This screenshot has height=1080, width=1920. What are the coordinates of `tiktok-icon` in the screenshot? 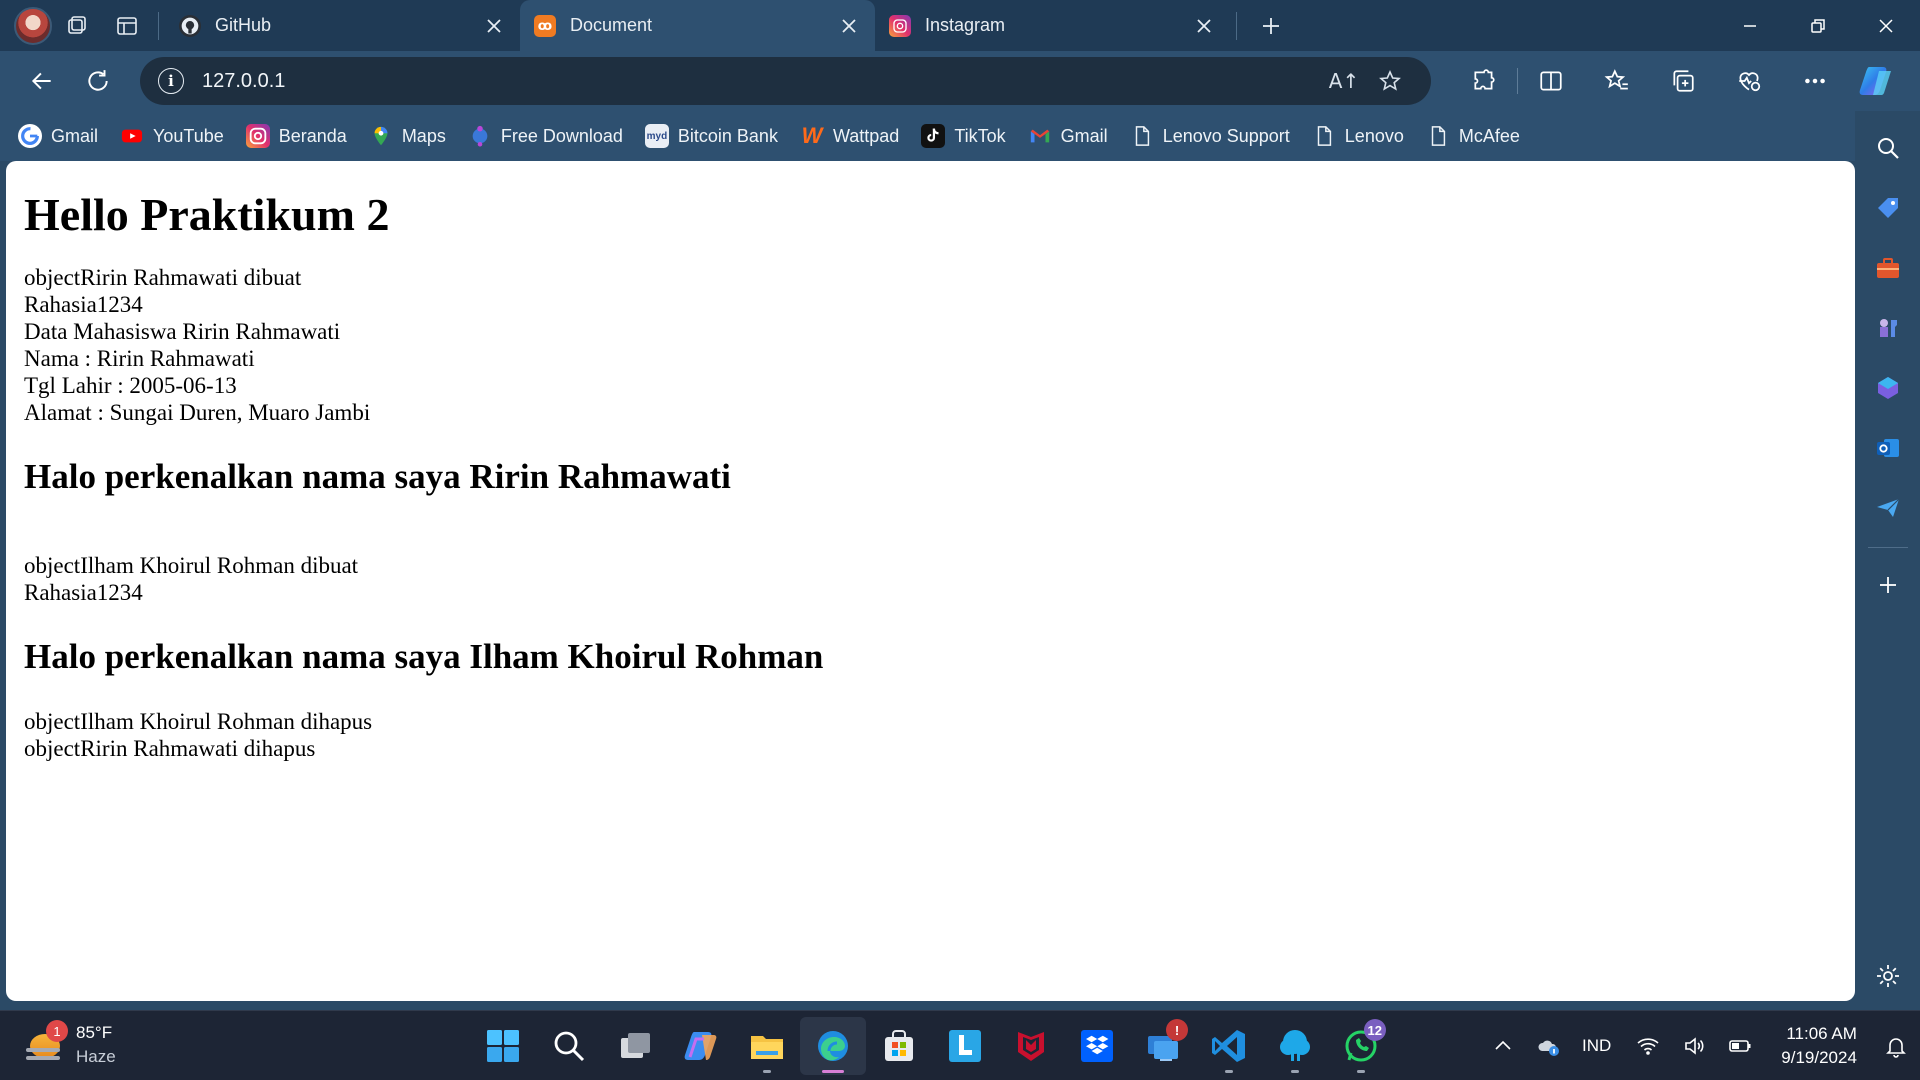 It's located at (933, 136).